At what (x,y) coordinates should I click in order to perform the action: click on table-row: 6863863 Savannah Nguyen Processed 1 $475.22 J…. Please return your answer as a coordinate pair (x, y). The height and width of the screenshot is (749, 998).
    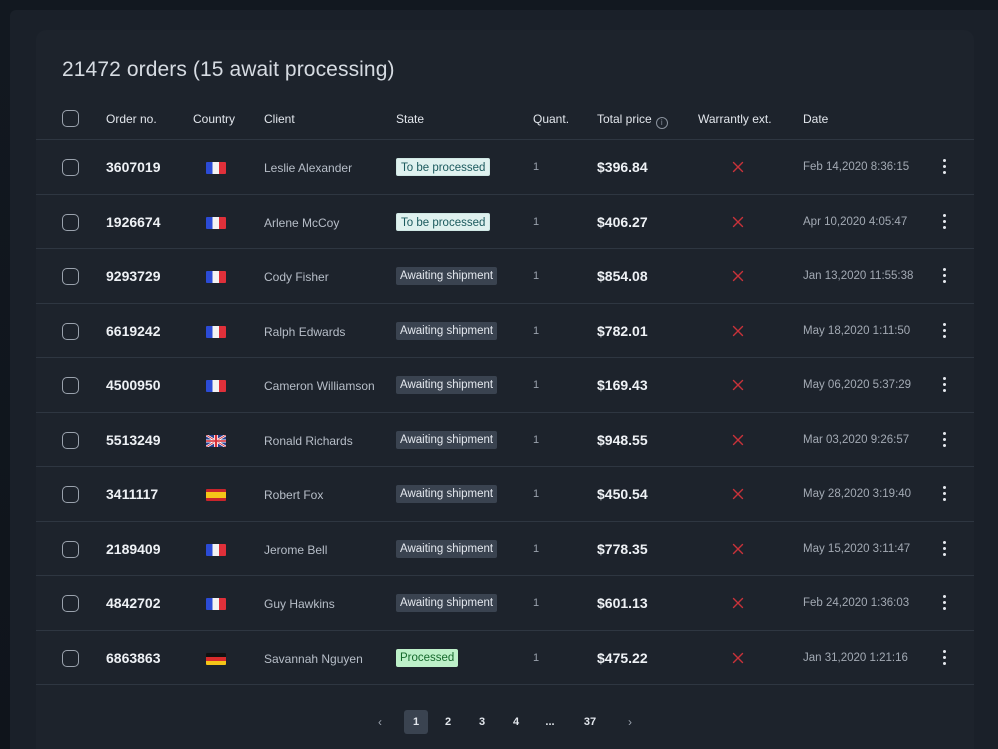
    Looking at the image, I should click on (505, 658).